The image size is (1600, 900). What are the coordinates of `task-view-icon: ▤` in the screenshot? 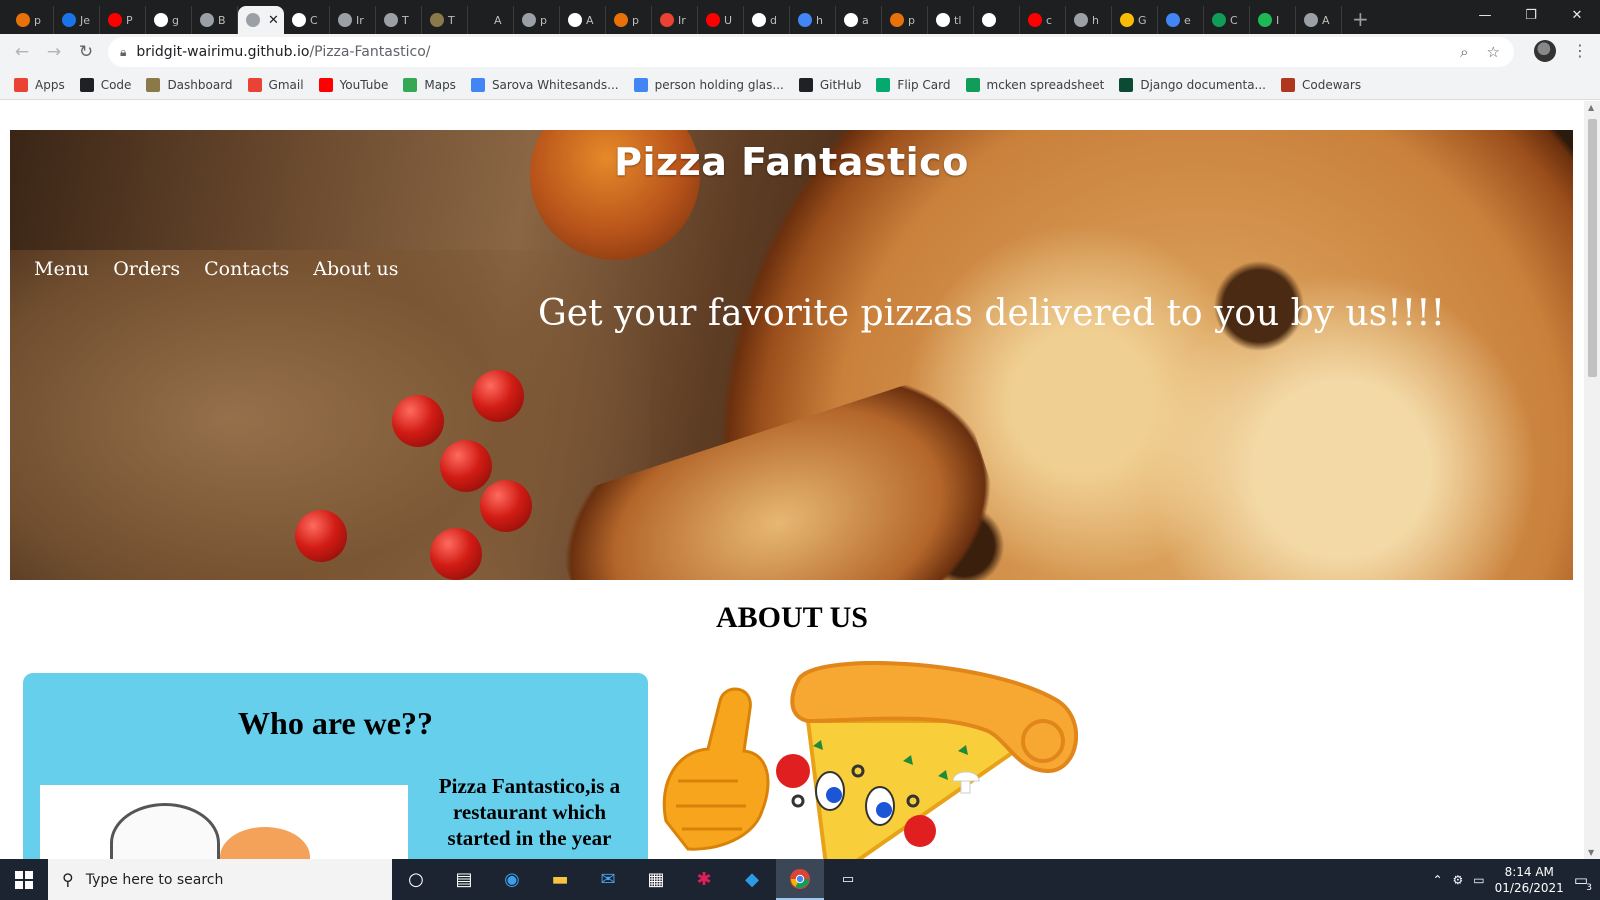 It's located at (464, 879).